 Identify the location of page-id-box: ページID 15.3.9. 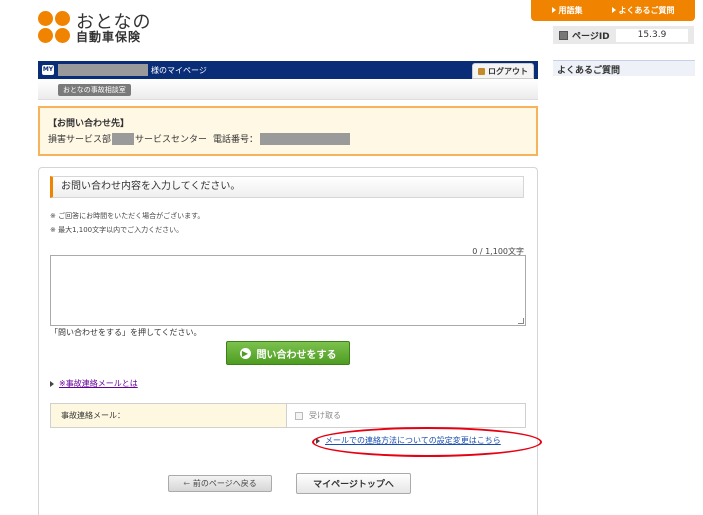
(623, 35).